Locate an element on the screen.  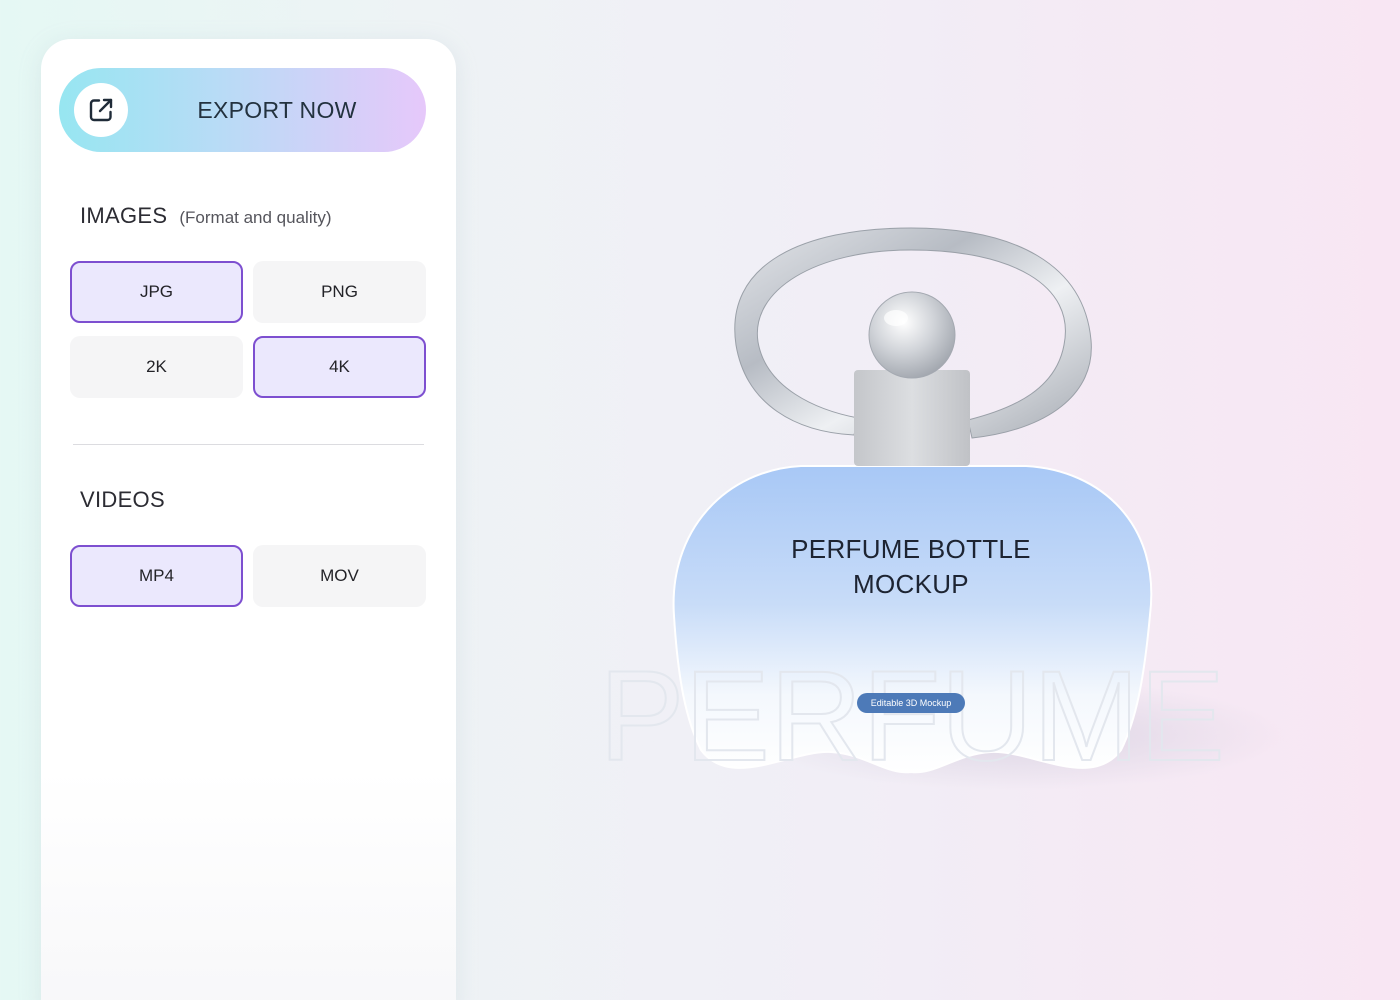
images-section-title: IMAGES (Format and quality) is located at coordinates (206, 216).